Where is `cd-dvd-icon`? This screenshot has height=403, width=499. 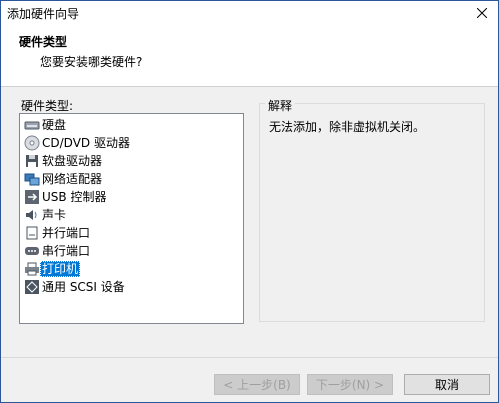
cd-dvd-icon is located at coordinates (32, 143).